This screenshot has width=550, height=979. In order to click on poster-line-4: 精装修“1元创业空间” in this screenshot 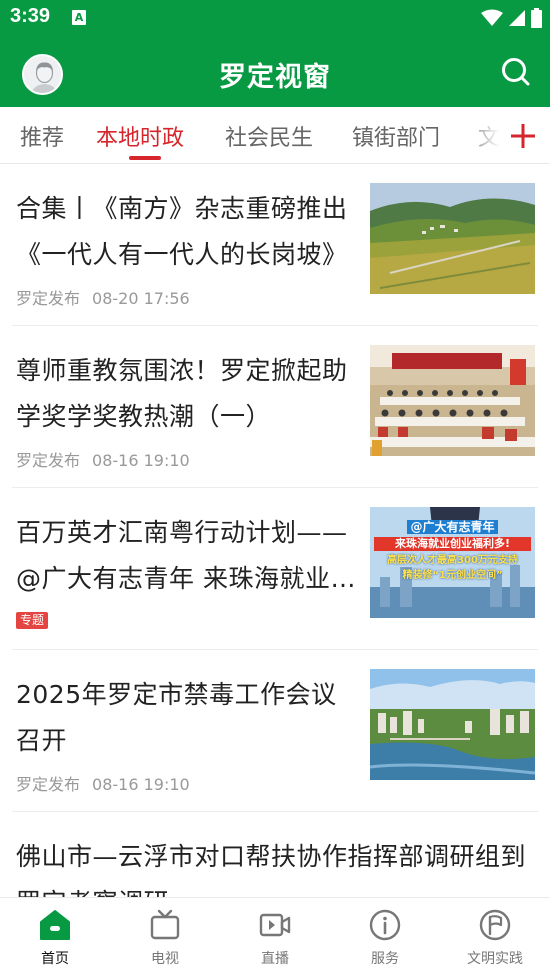, I will do `click(452, 575)`.